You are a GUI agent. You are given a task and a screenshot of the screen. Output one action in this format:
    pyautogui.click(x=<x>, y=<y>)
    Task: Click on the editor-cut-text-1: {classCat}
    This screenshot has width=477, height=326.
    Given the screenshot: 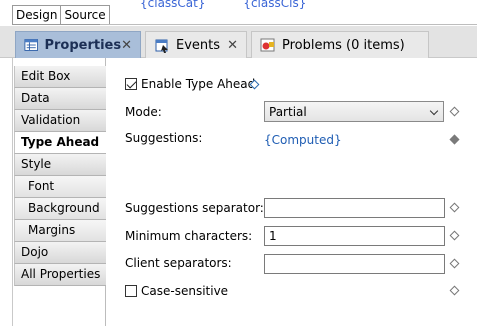 What is the action you would take?
    pyautogui.click(x=173, y=5)
    